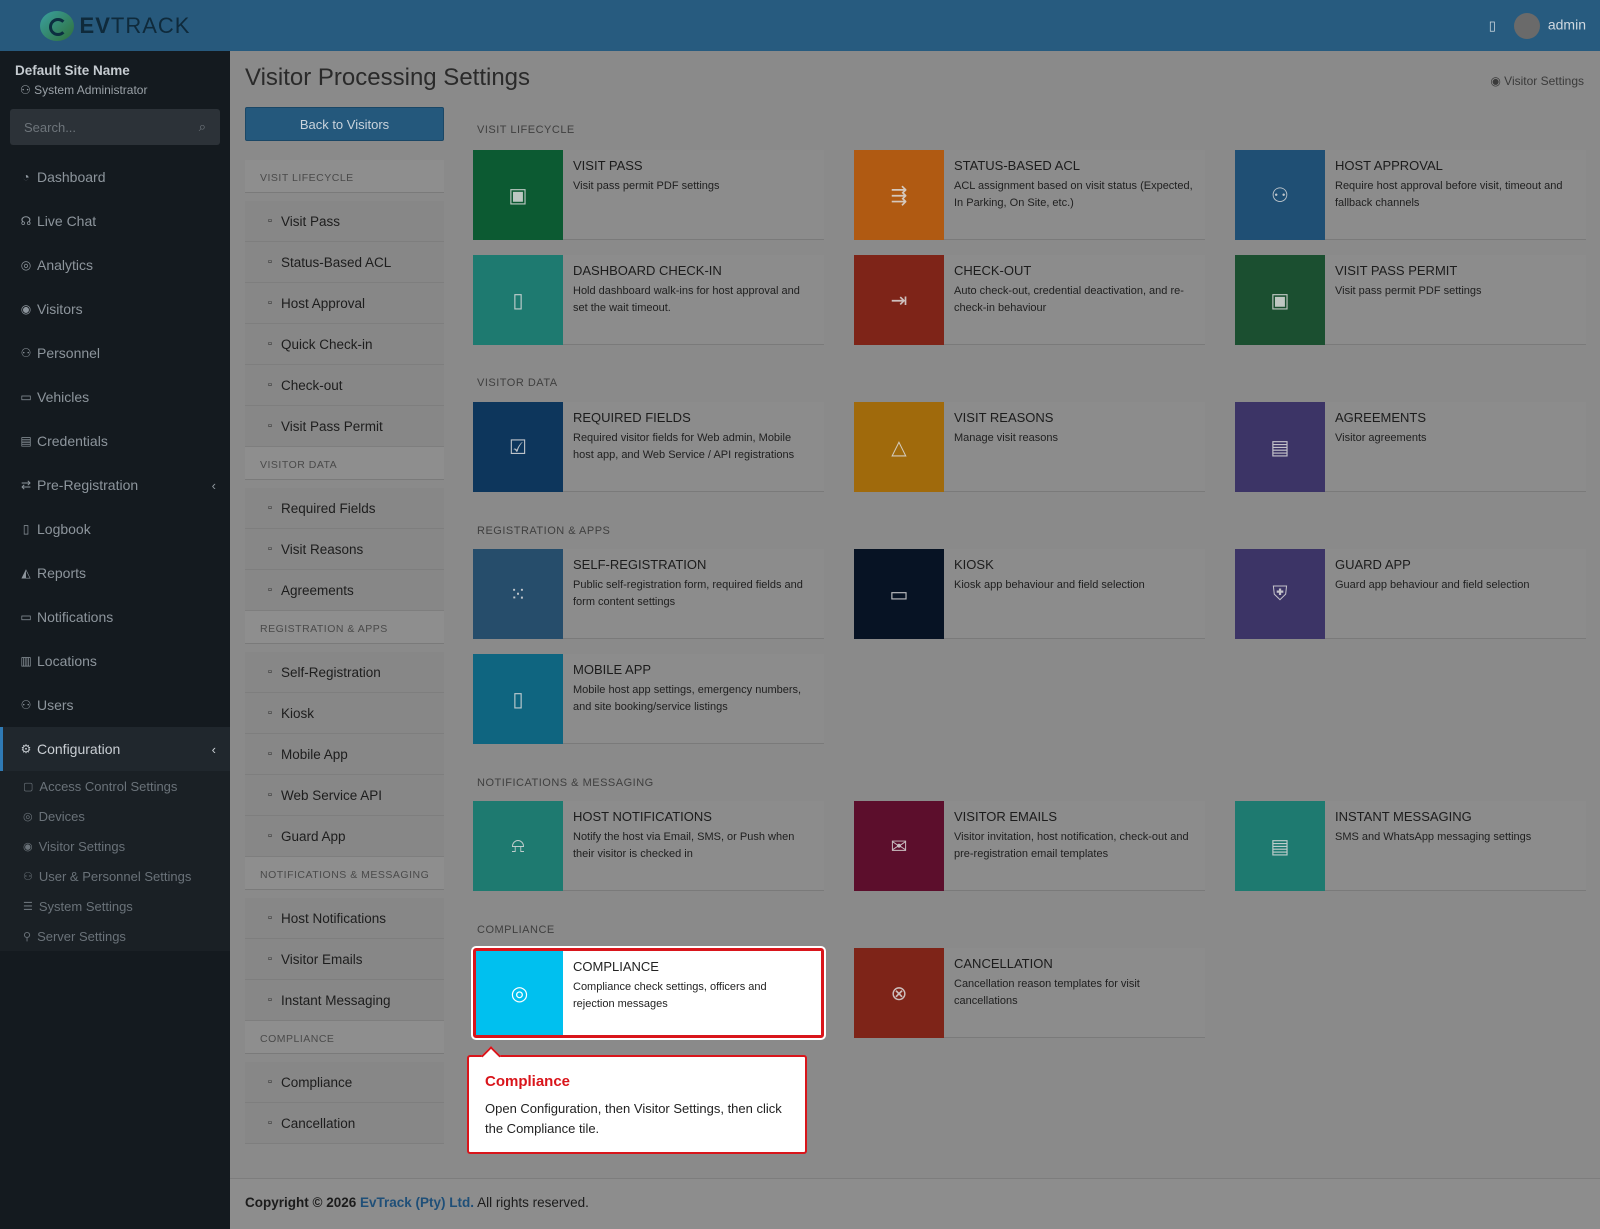  Describe the element at coordinates (528, 1081) in the screenshot. I see `tooltip-title: Compliance` at that location.